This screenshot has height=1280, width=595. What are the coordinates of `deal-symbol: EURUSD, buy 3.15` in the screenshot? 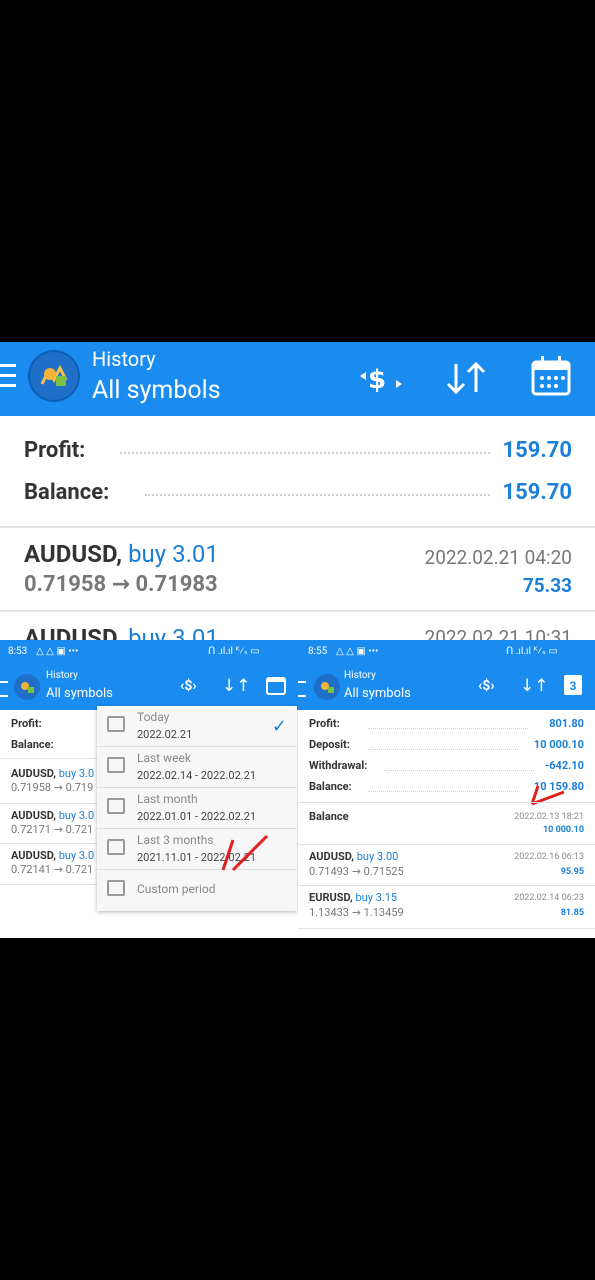 It's located at (353, 897).